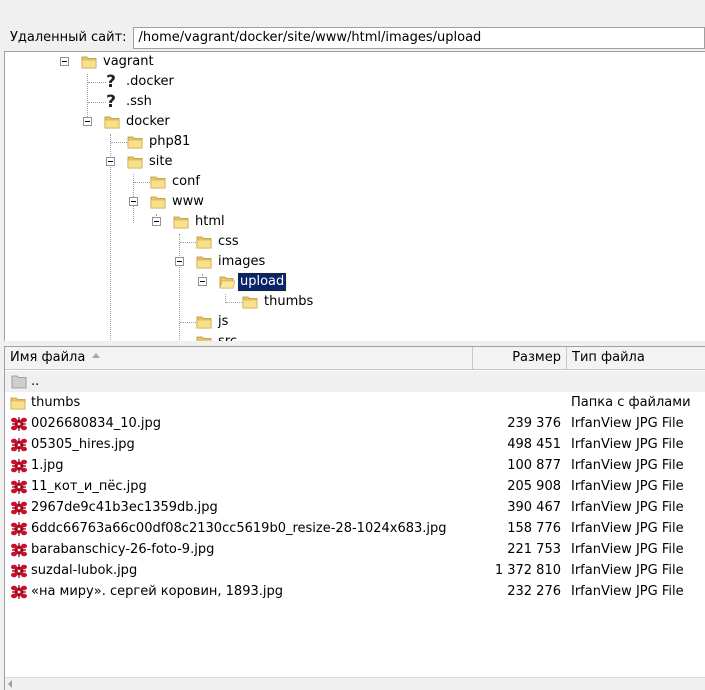  I want to click on tree-node-conf: conf, so click(186, 182).